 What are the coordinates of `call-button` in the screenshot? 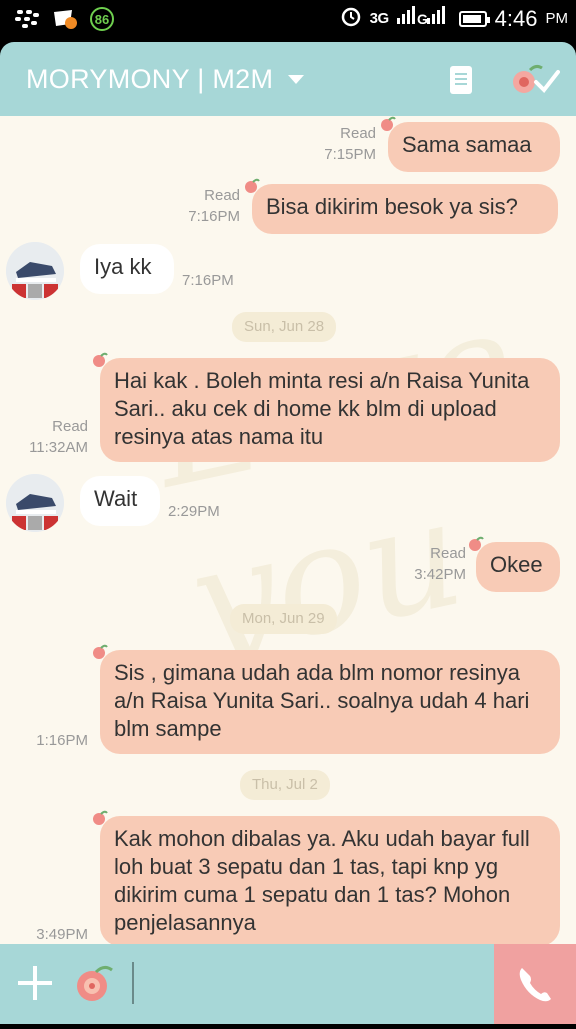 It's located at (535, 984).